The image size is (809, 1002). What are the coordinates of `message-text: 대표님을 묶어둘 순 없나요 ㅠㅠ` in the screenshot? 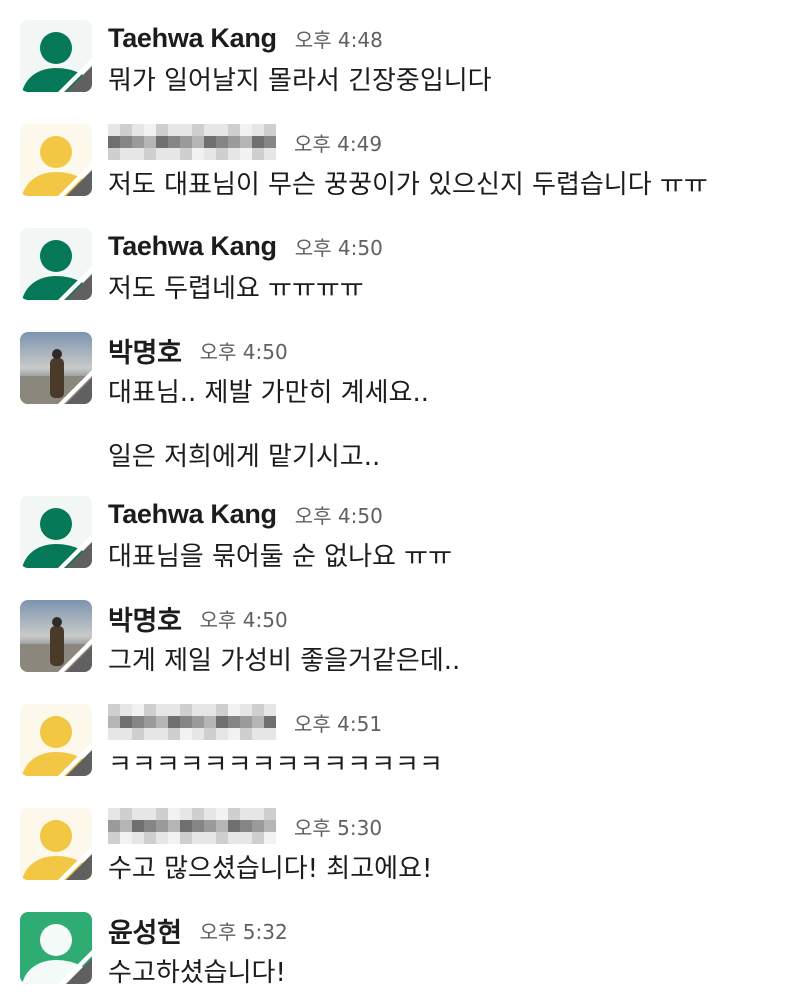 It's located at (280, 557).